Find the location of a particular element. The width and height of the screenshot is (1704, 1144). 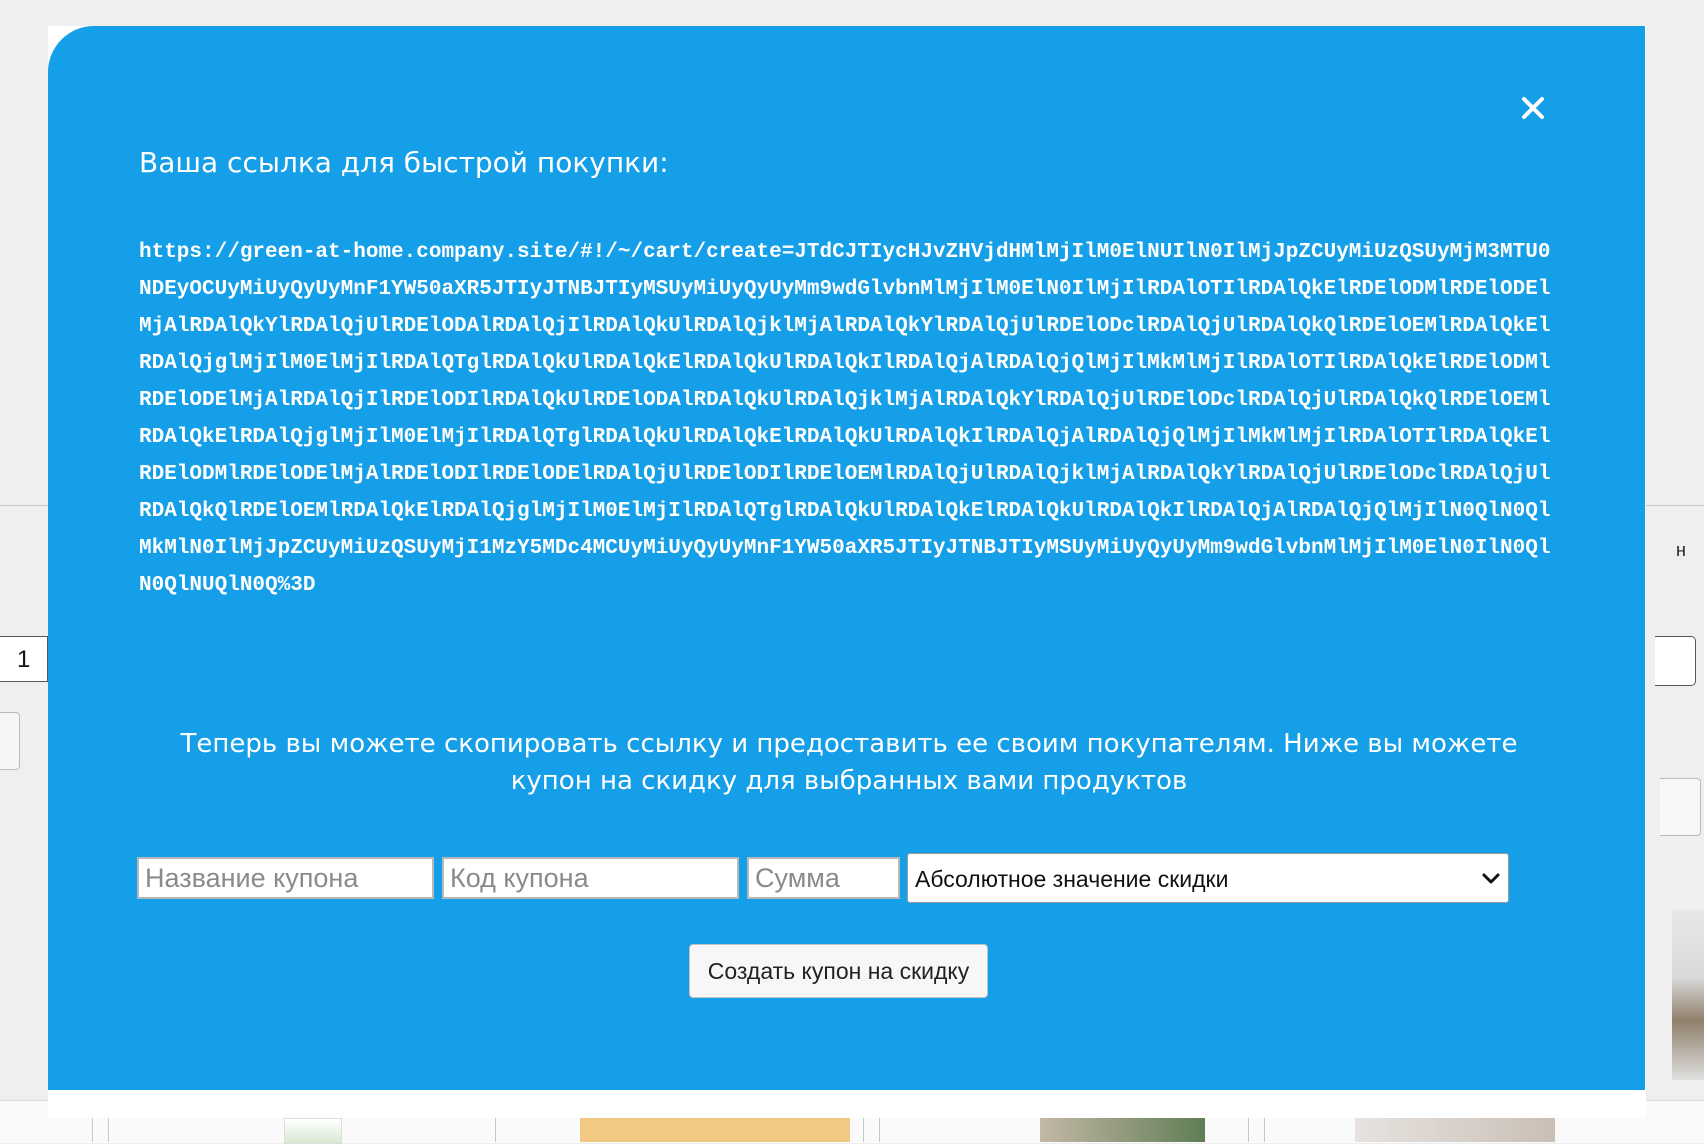

chevron-down-icon is located at coordinates (1491, 879).